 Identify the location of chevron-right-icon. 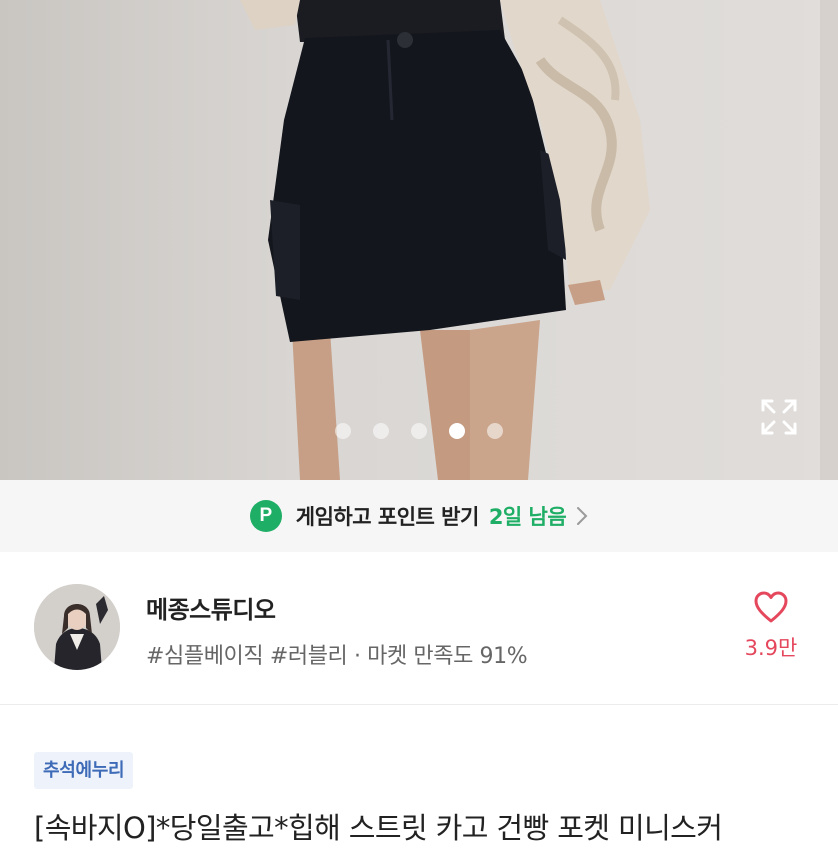
(582, 516).